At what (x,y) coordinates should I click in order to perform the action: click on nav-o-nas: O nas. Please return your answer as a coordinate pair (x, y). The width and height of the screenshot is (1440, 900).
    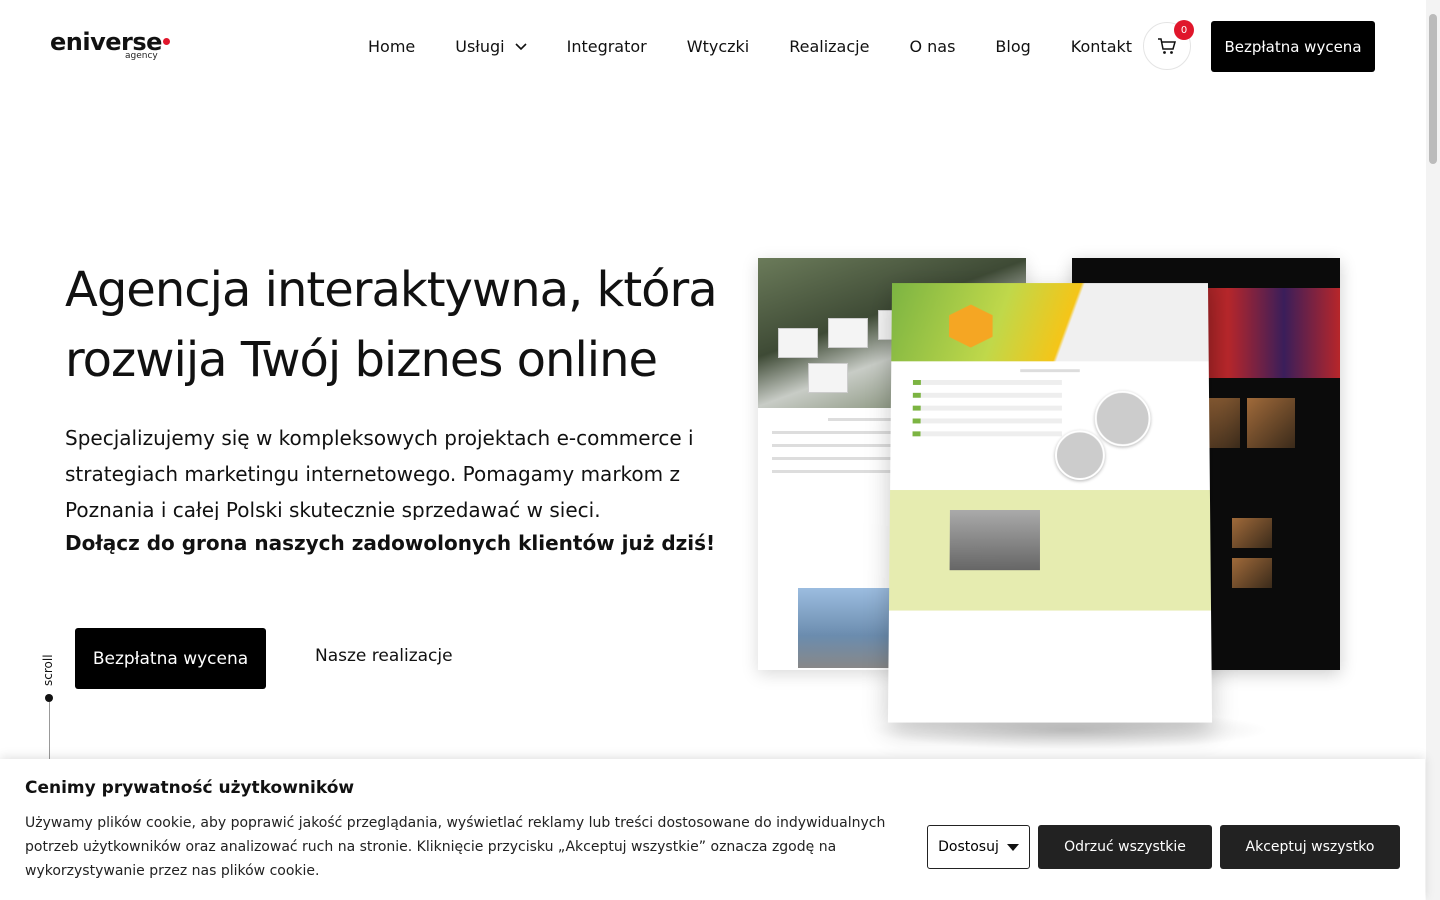
    Looking at the image, I should click on (932, 46).